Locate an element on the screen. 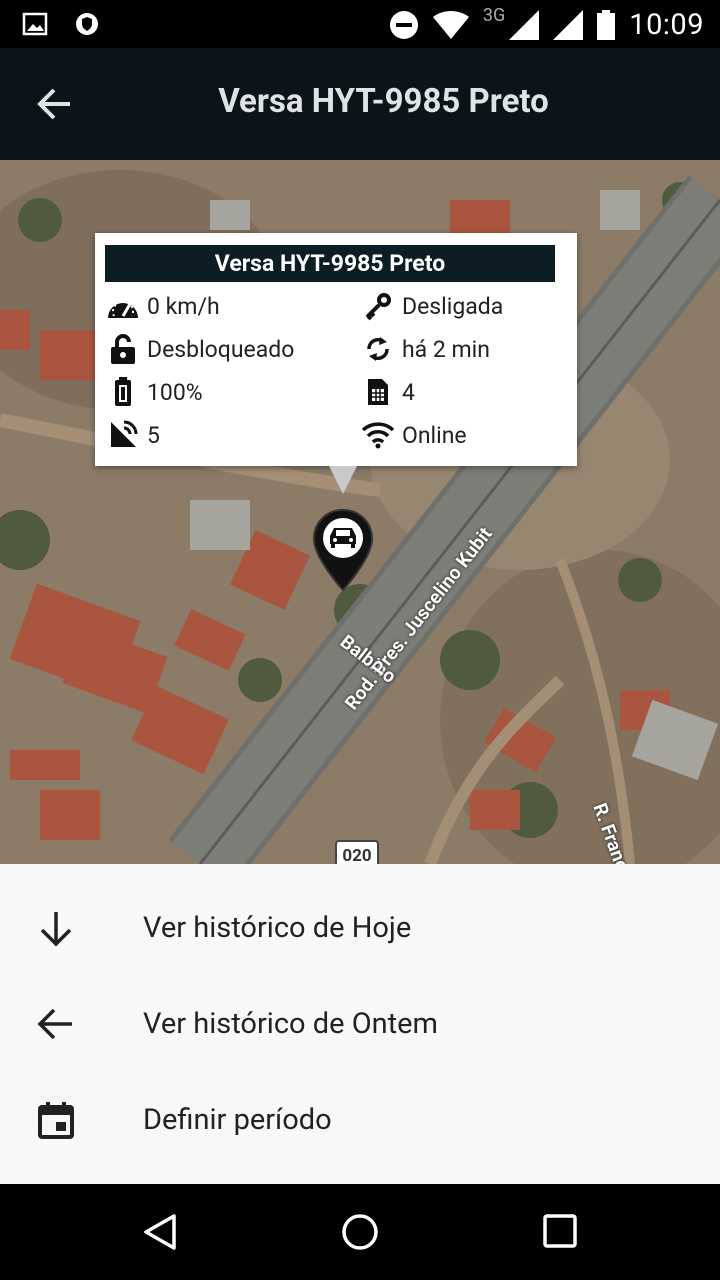  history-today-label: Ver histórico de Hoje is located at coordinates (277, 928).